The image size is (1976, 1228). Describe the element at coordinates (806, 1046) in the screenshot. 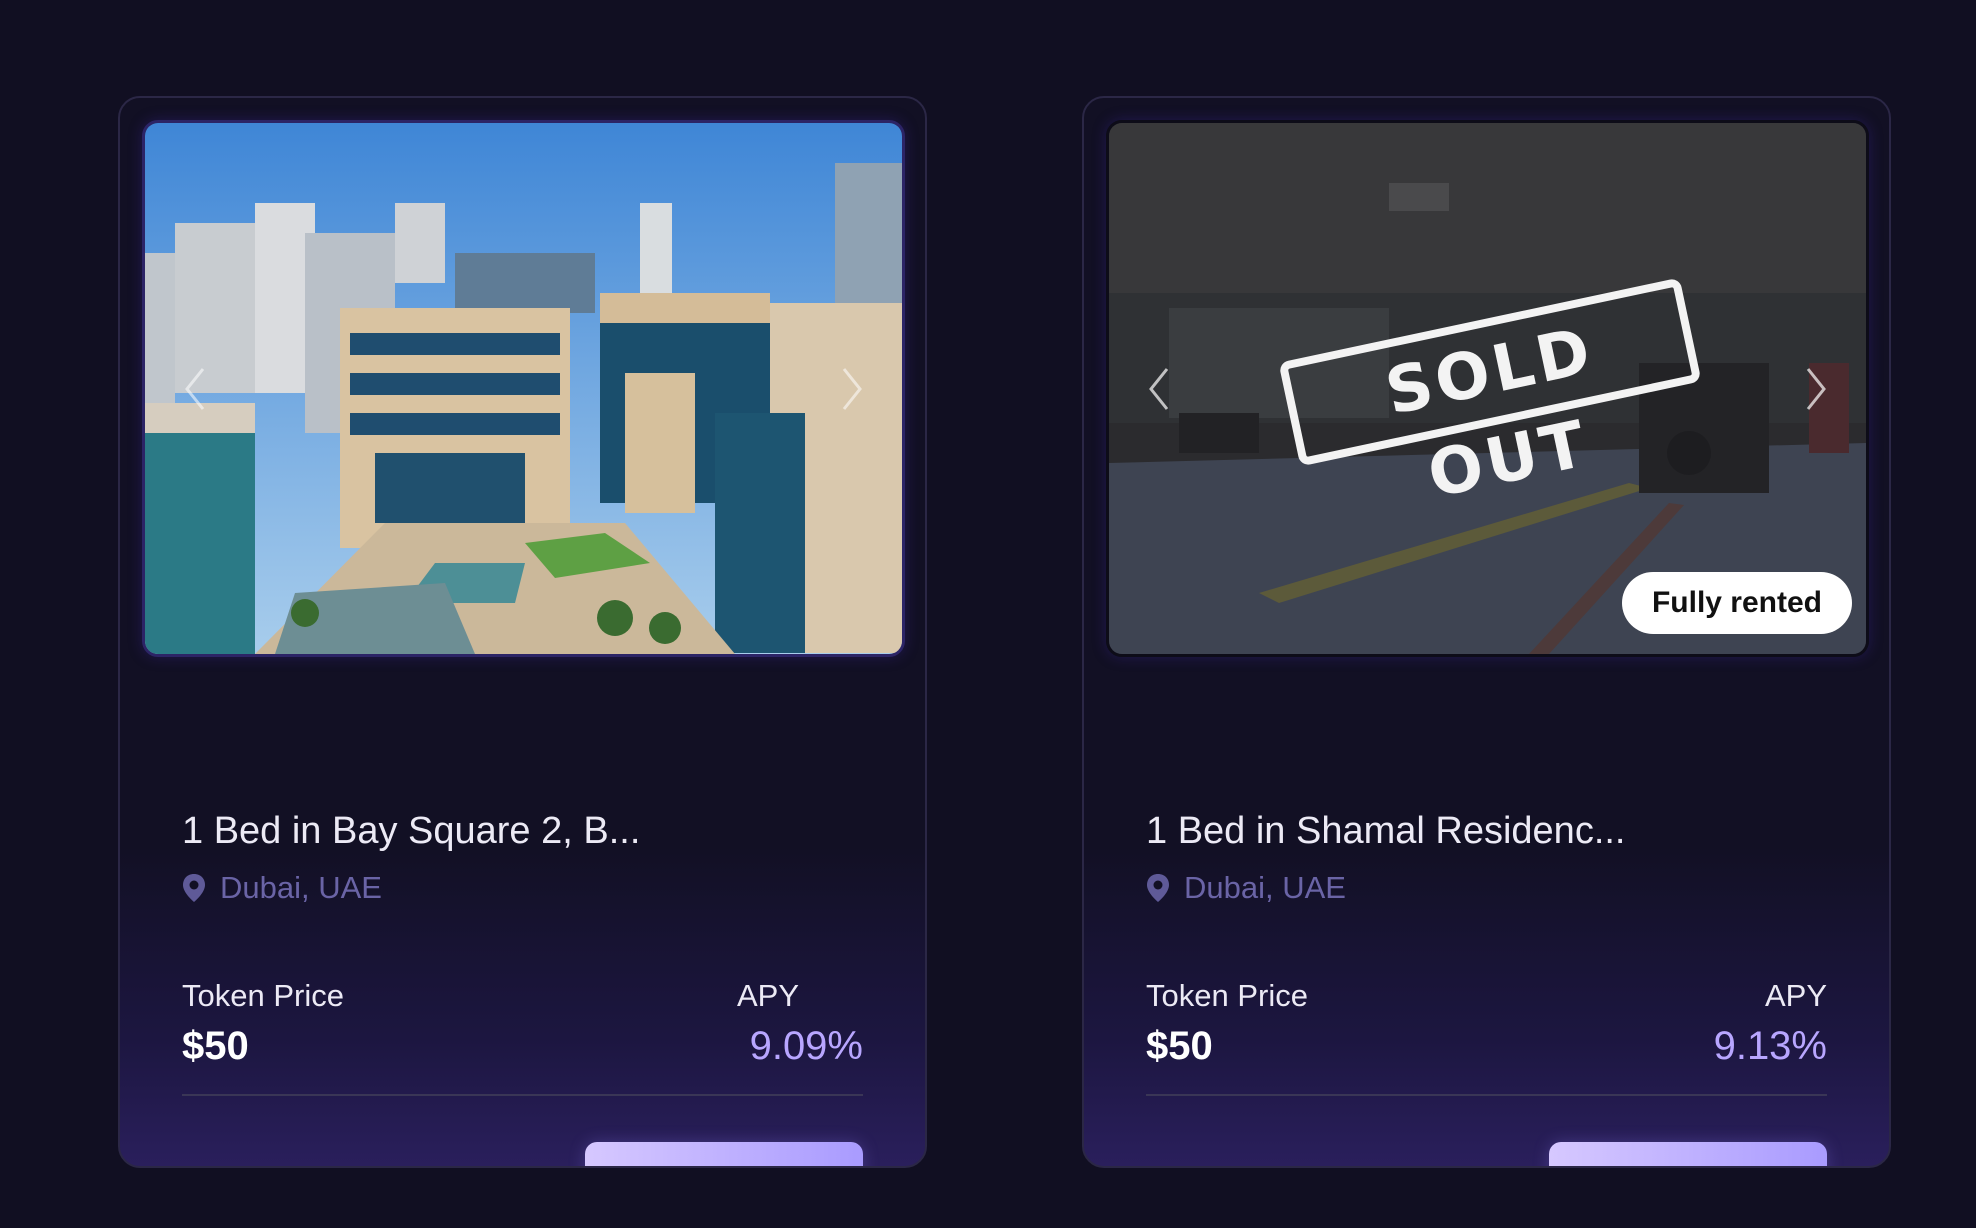

I see `apy-value: 9.09%` at that location.